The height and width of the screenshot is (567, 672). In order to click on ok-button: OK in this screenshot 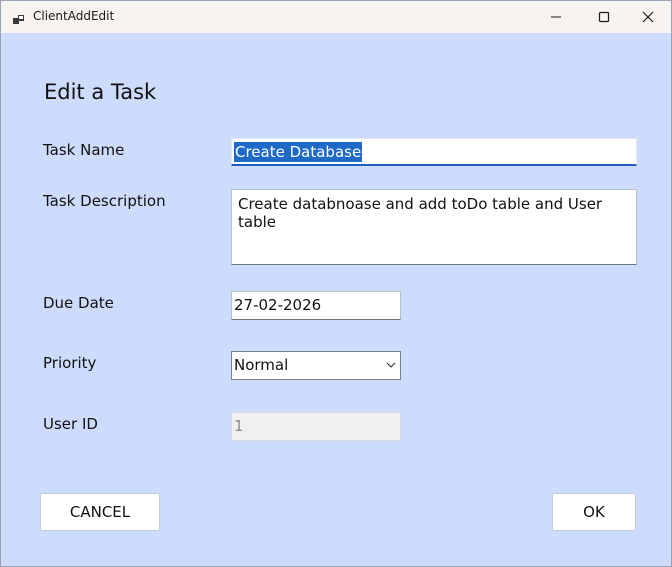, I will do `click(594, 512)`.